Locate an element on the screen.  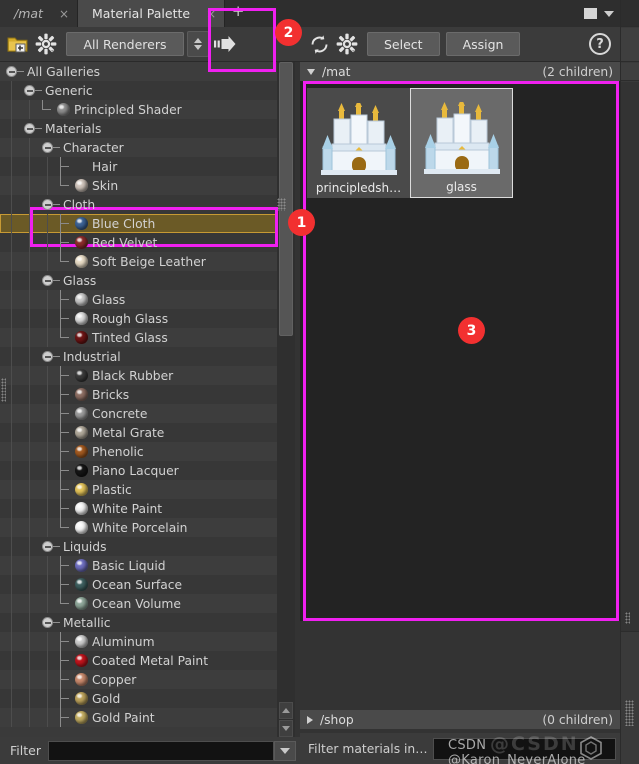
tree-row-label: Hair is located at coordinates (105, 166).